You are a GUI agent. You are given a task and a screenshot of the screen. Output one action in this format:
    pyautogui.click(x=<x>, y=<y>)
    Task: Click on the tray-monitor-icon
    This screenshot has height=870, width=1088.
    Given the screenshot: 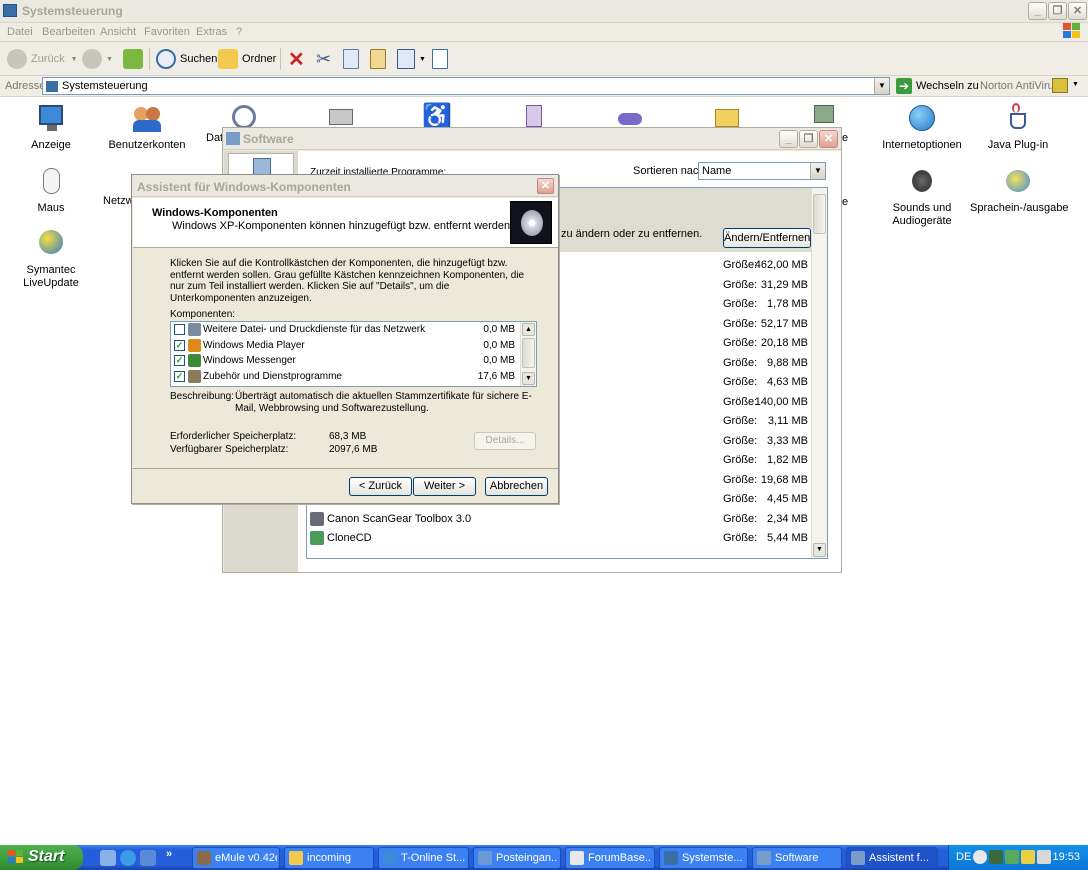 What is the action you would take?
    pyautogui.click(x=1044, y=857)
    